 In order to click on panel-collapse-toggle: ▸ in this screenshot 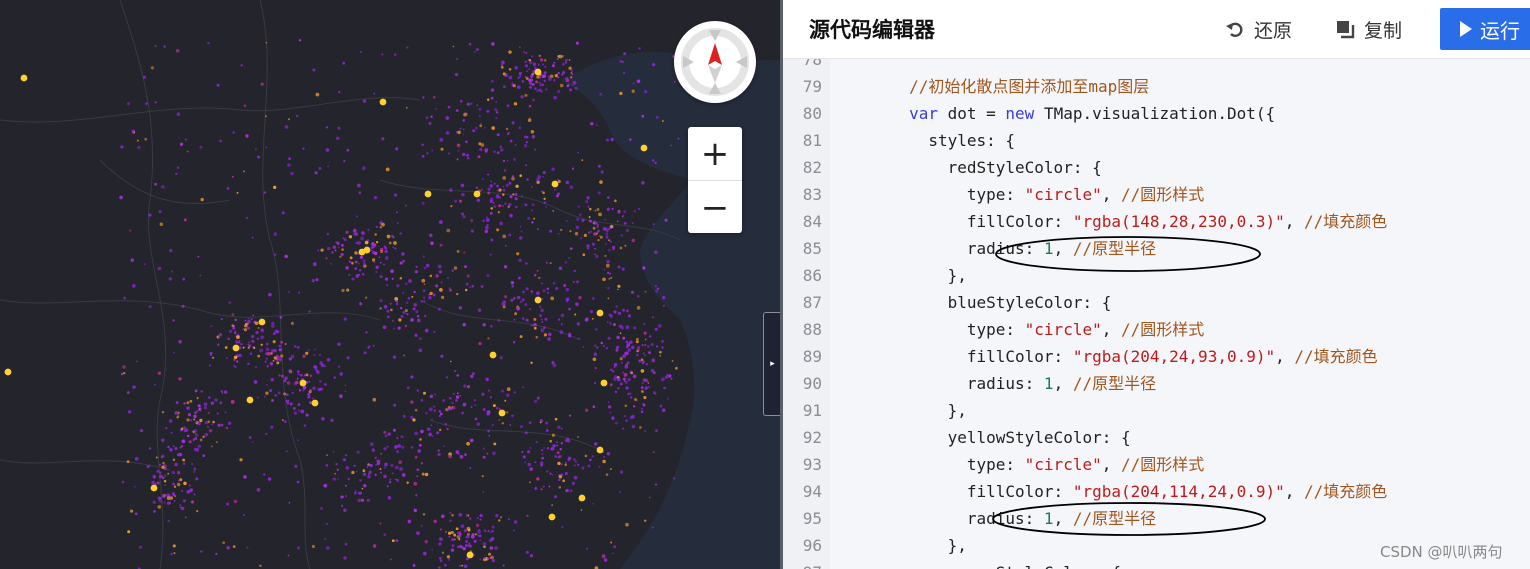, I will do `click(772, 364)`.